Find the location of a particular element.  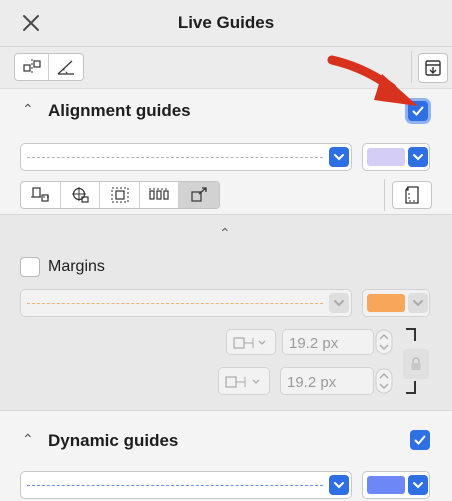

title-bar: Live Guides is located at coordinates (226, 23).